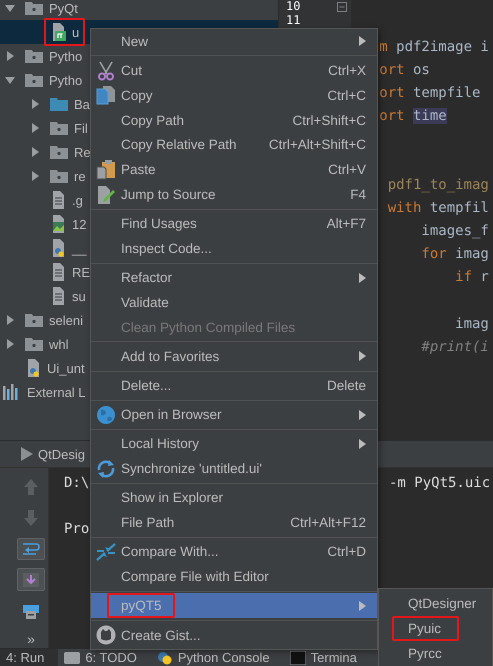 The image size is (493, 666). I want to click on shortcut-label: Ctrl+C, so click(346, 95).